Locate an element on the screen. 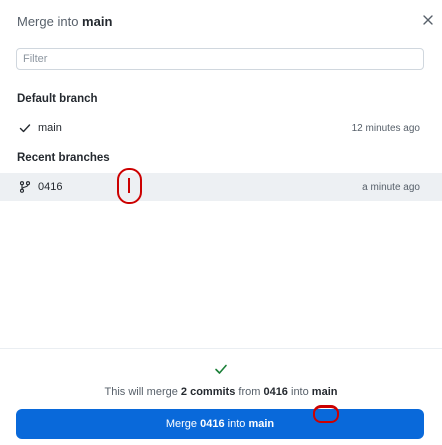 This screenshot has width=442, height=445. summary-prefix: This will merge is located at coordinates (142, 392).